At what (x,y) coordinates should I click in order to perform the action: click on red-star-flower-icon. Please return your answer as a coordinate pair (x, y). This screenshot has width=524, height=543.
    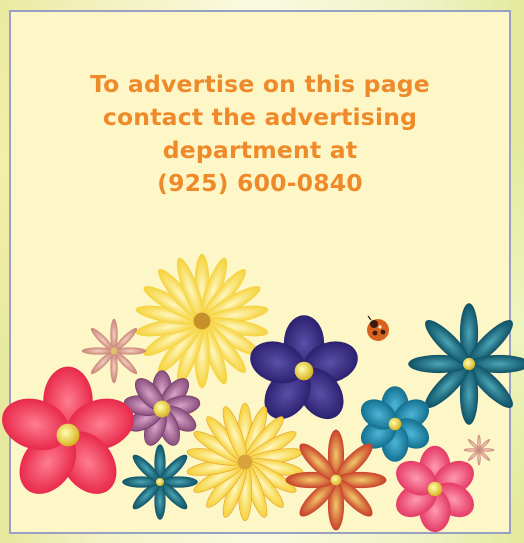
    Looking at the image, I should click on (336, 480).